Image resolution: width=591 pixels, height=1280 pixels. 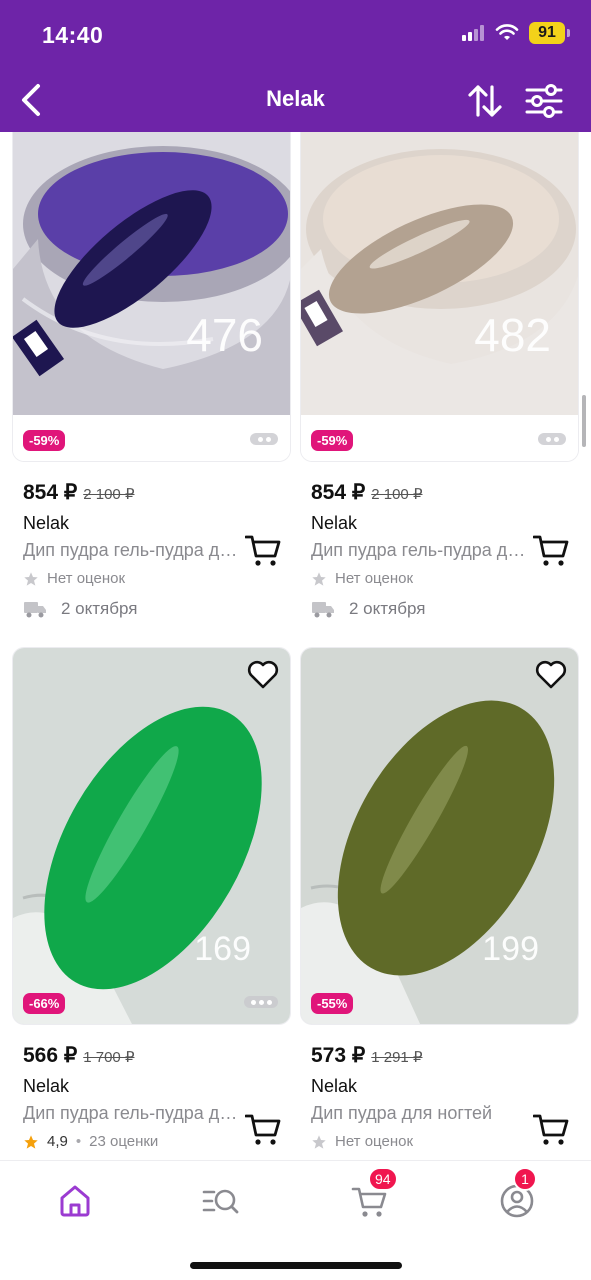 What do you see at coordinates (445, 1055) in the screenshot?
I see `price-row: 573 ₽ 1 291 ₽` at bounding box center [445, 1055].